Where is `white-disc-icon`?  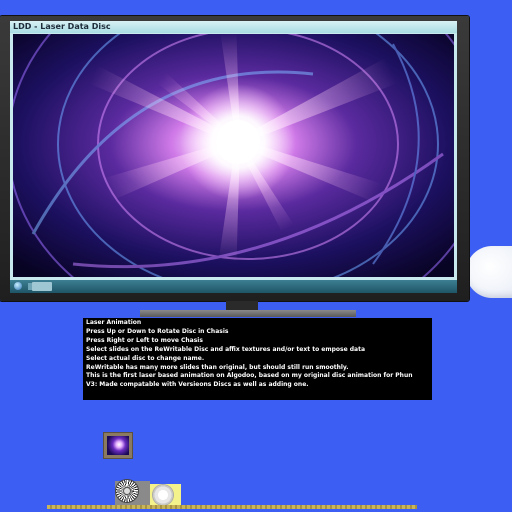 white-disc-icon is located at coordinates (163, 495).